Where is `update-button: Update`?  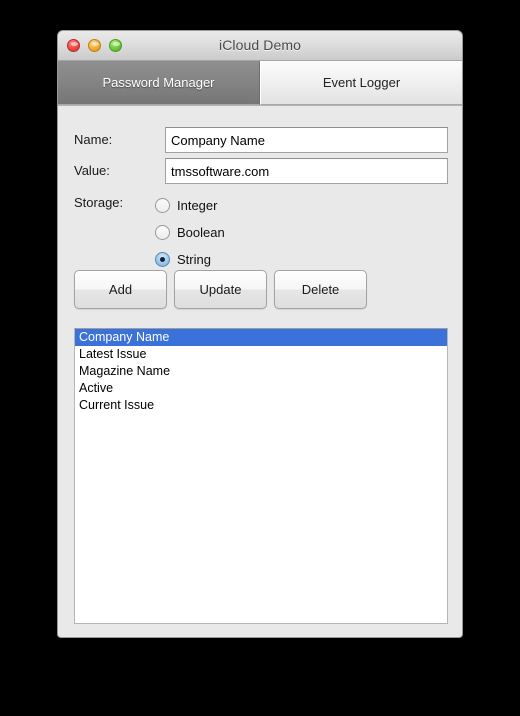 update-button: Update is located at coordinates (220, 289).